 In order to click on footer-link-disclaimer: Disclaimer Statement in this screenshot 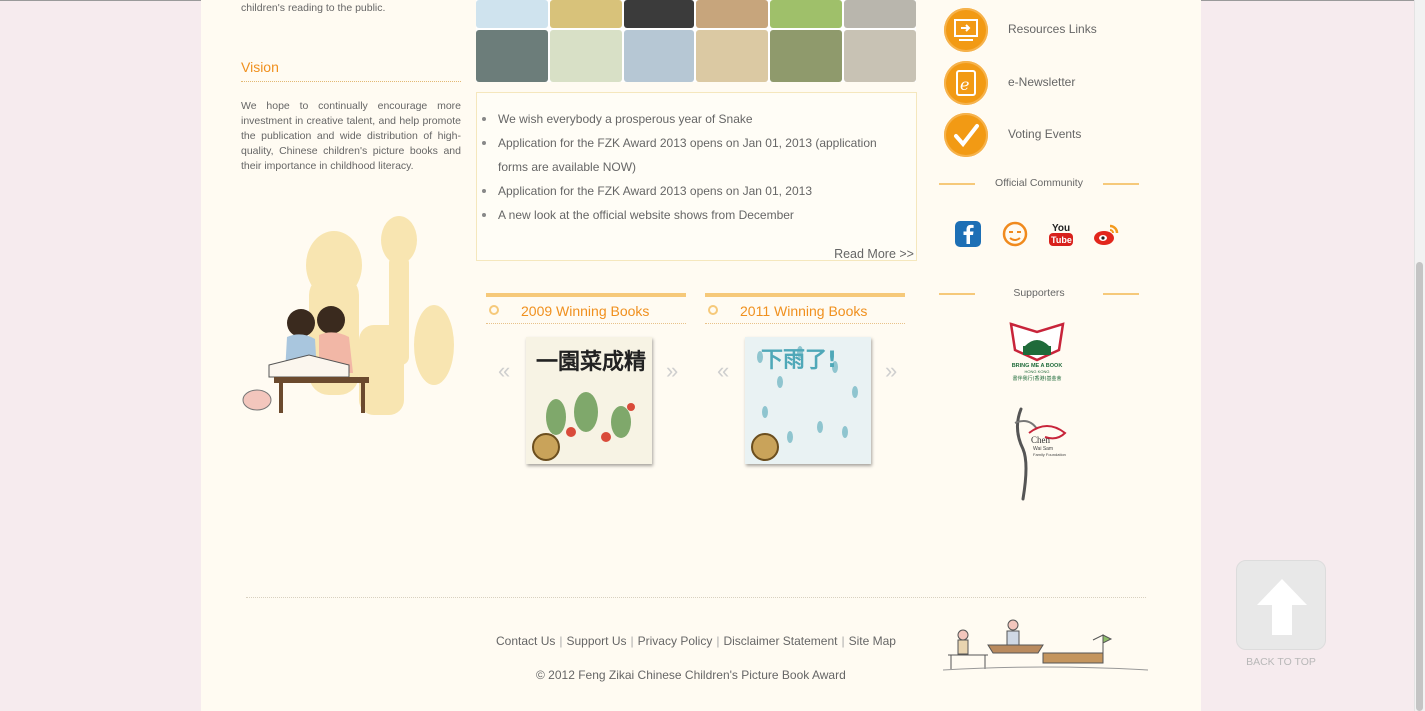, I will do `click(780, 641)`.